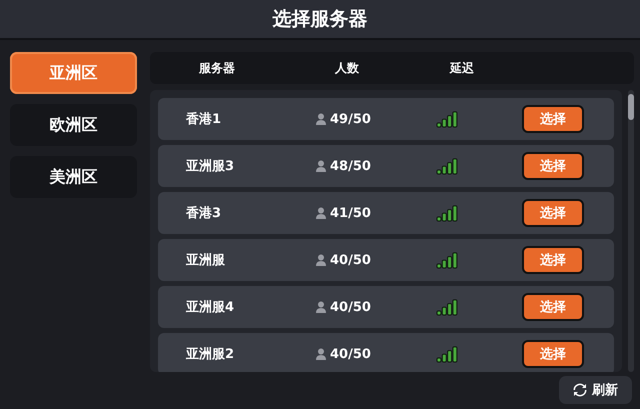 The image size is (640, 409). Describe the element at coordinates (580, 390) in the screenshot. I see `refresh-icon` at that location.